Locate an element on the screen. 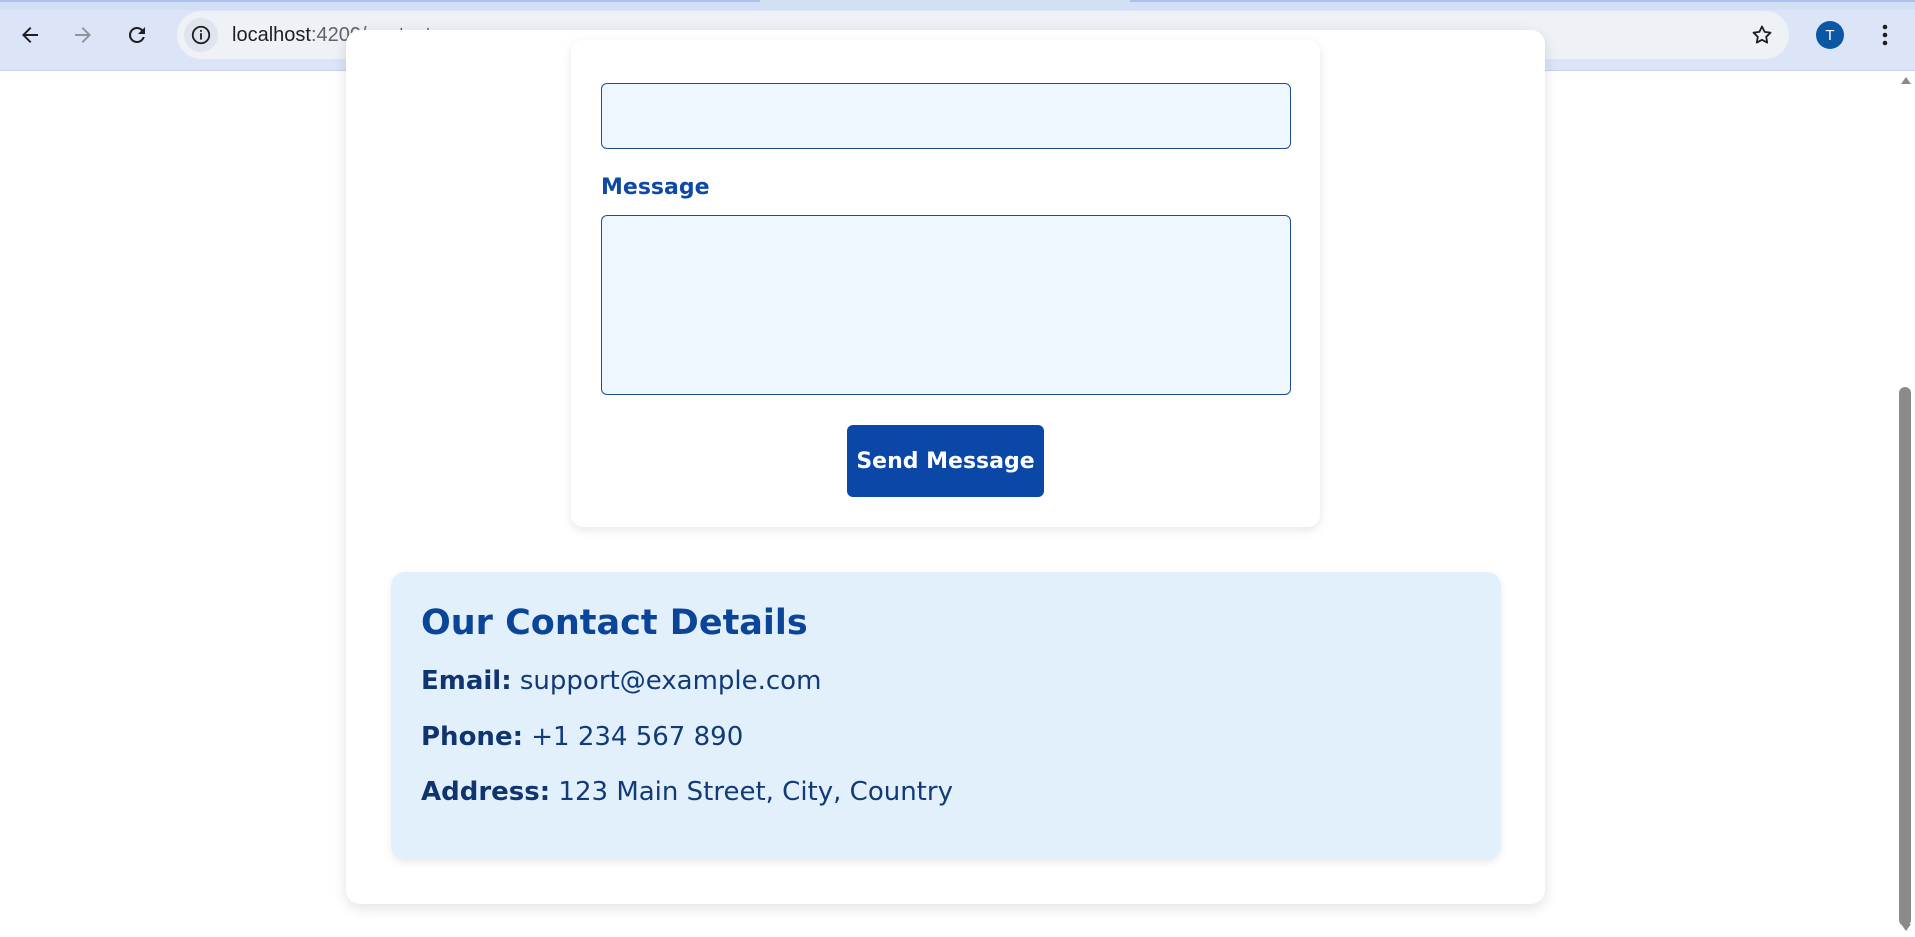 The image size is (1915, 937). phone-value: +1 234 567 890 is located at coordinates (637, 737).